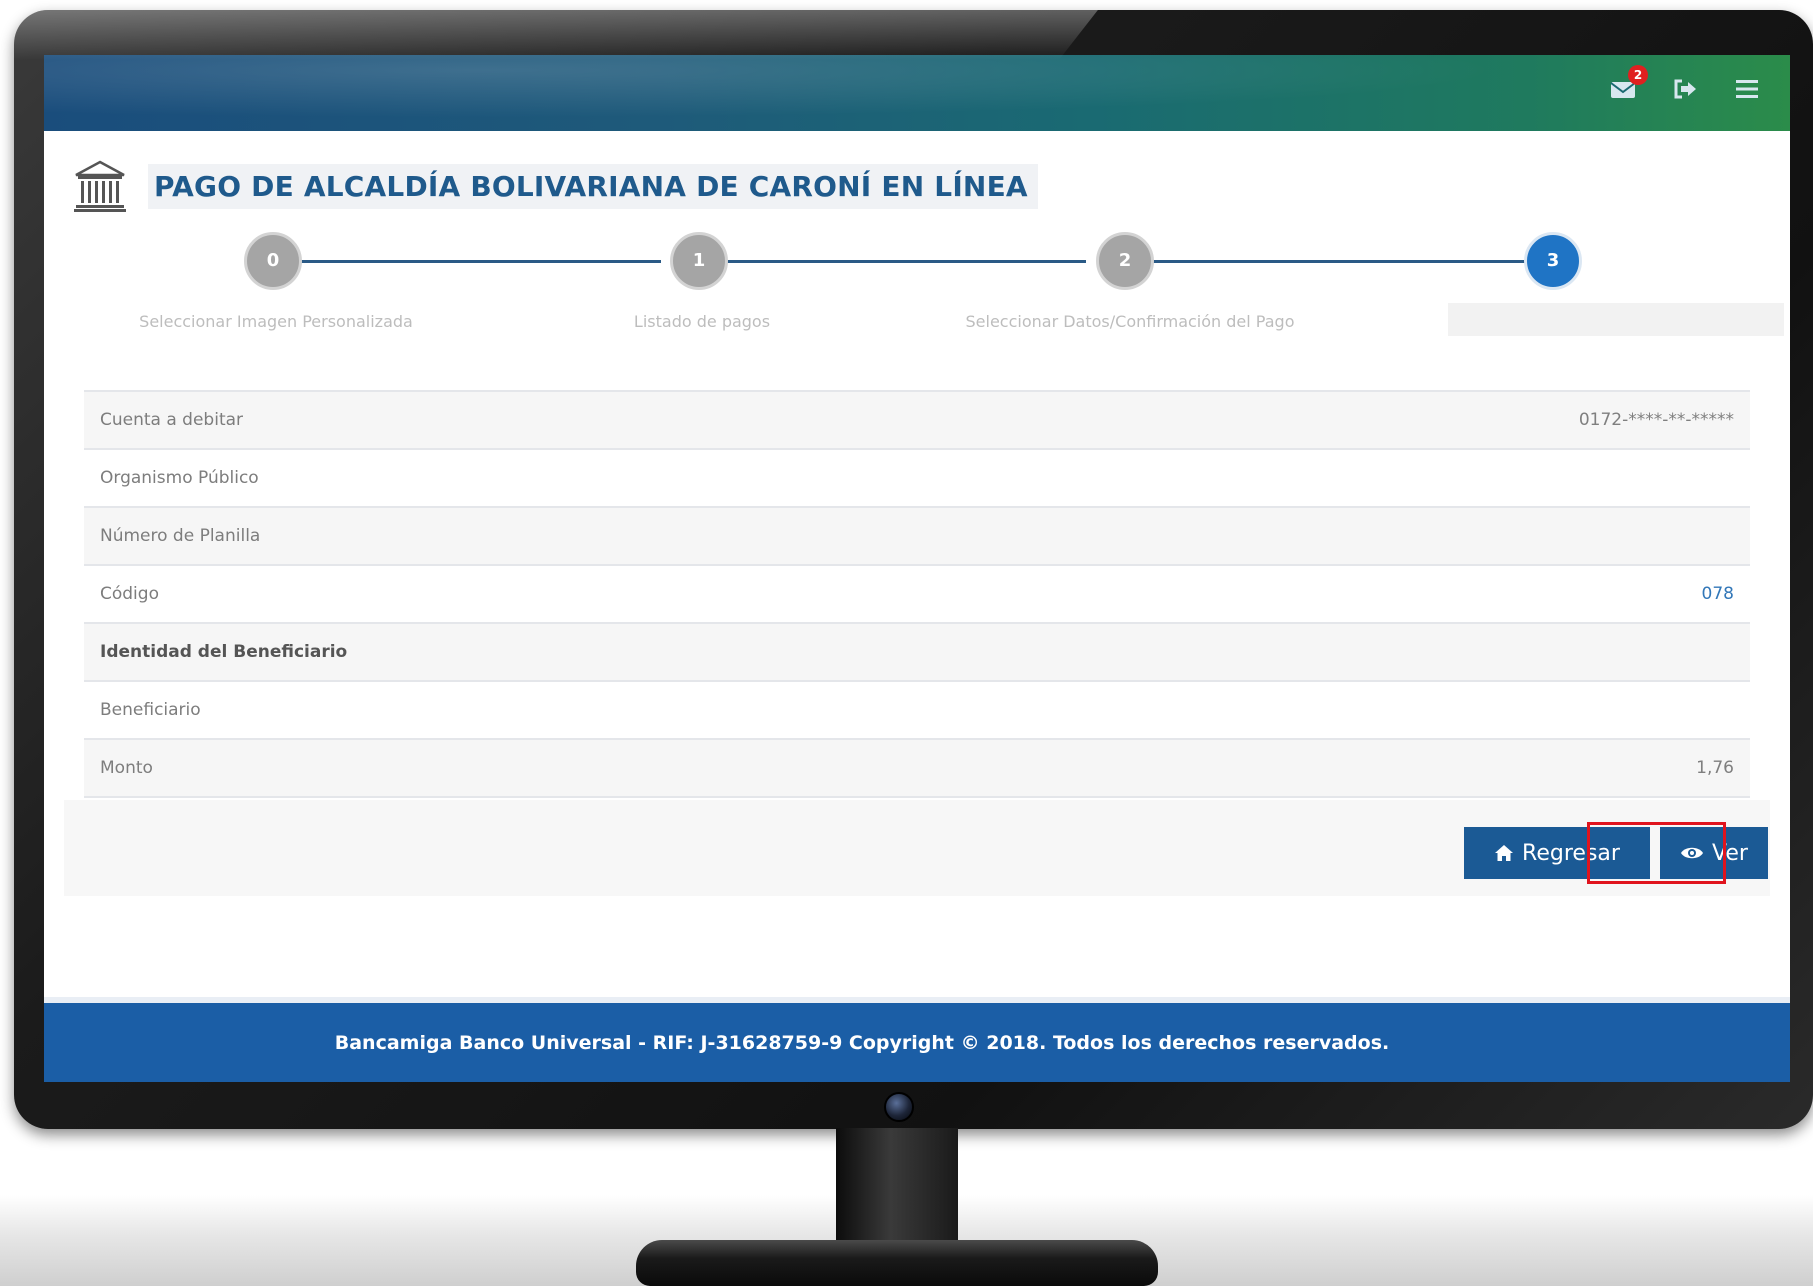 This screenshot has width=1813, height=1286. What do you see at coordinates (917, 768) in the screenshot?
I see `detail-row: Monto 1,76` at bounding box center [917, 768].